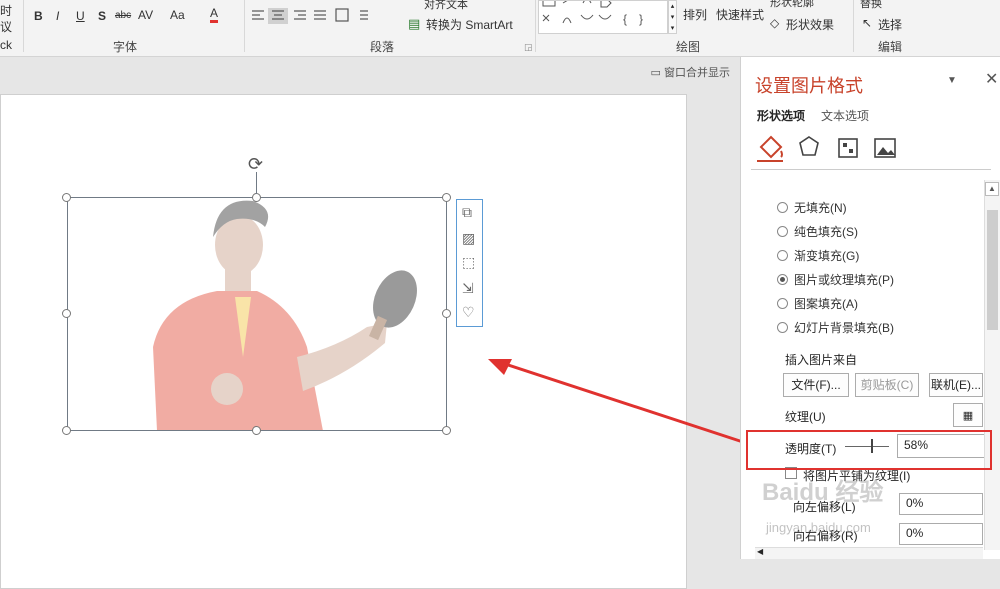 The height and width of the screenshot is (589, 1000). Describe the element at coordinates (214, 15) in the screenshot. I see `font-color-button: A` at that location.